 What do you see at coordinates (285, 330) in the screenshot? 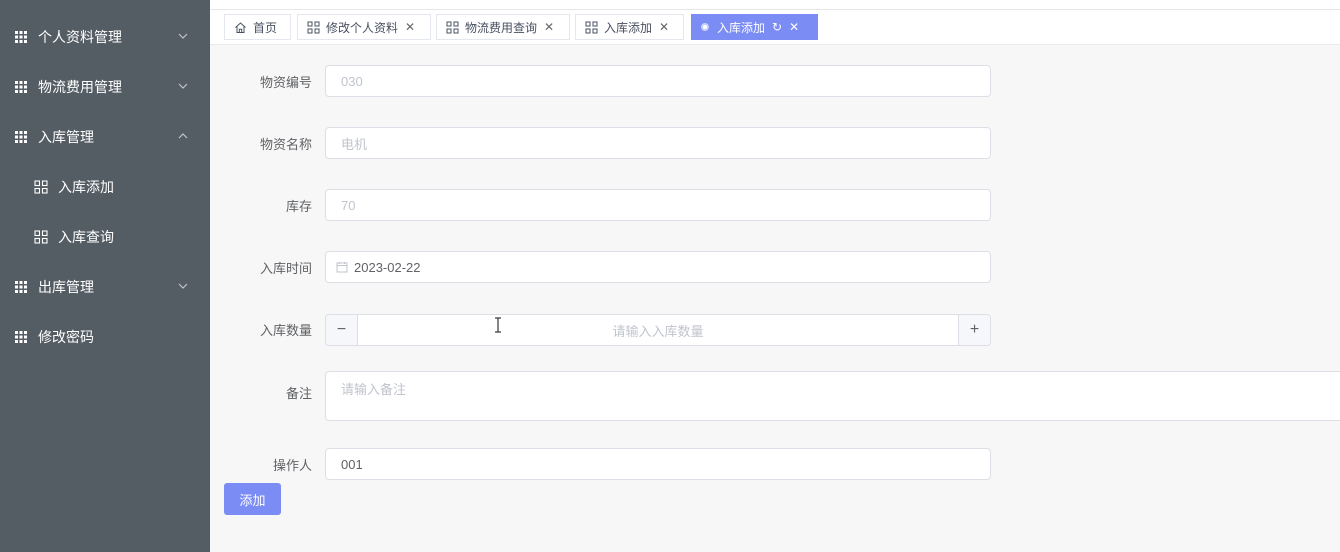
I see `quantity-label: 入库数量` at bounding box center [285, 330].